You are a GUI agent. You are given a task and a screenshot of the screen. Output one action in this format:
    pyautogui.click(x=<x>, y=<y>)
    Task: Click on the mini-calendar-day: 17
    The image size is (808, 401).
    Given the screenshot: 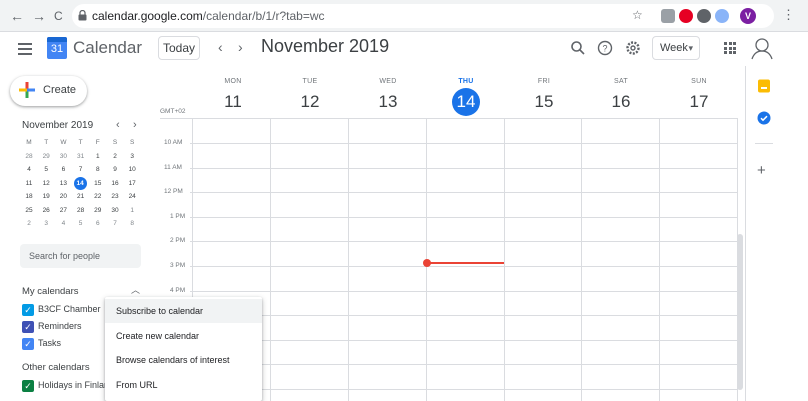 What is the action you would take?
    pyautogui.click(x=132, y=184)
    